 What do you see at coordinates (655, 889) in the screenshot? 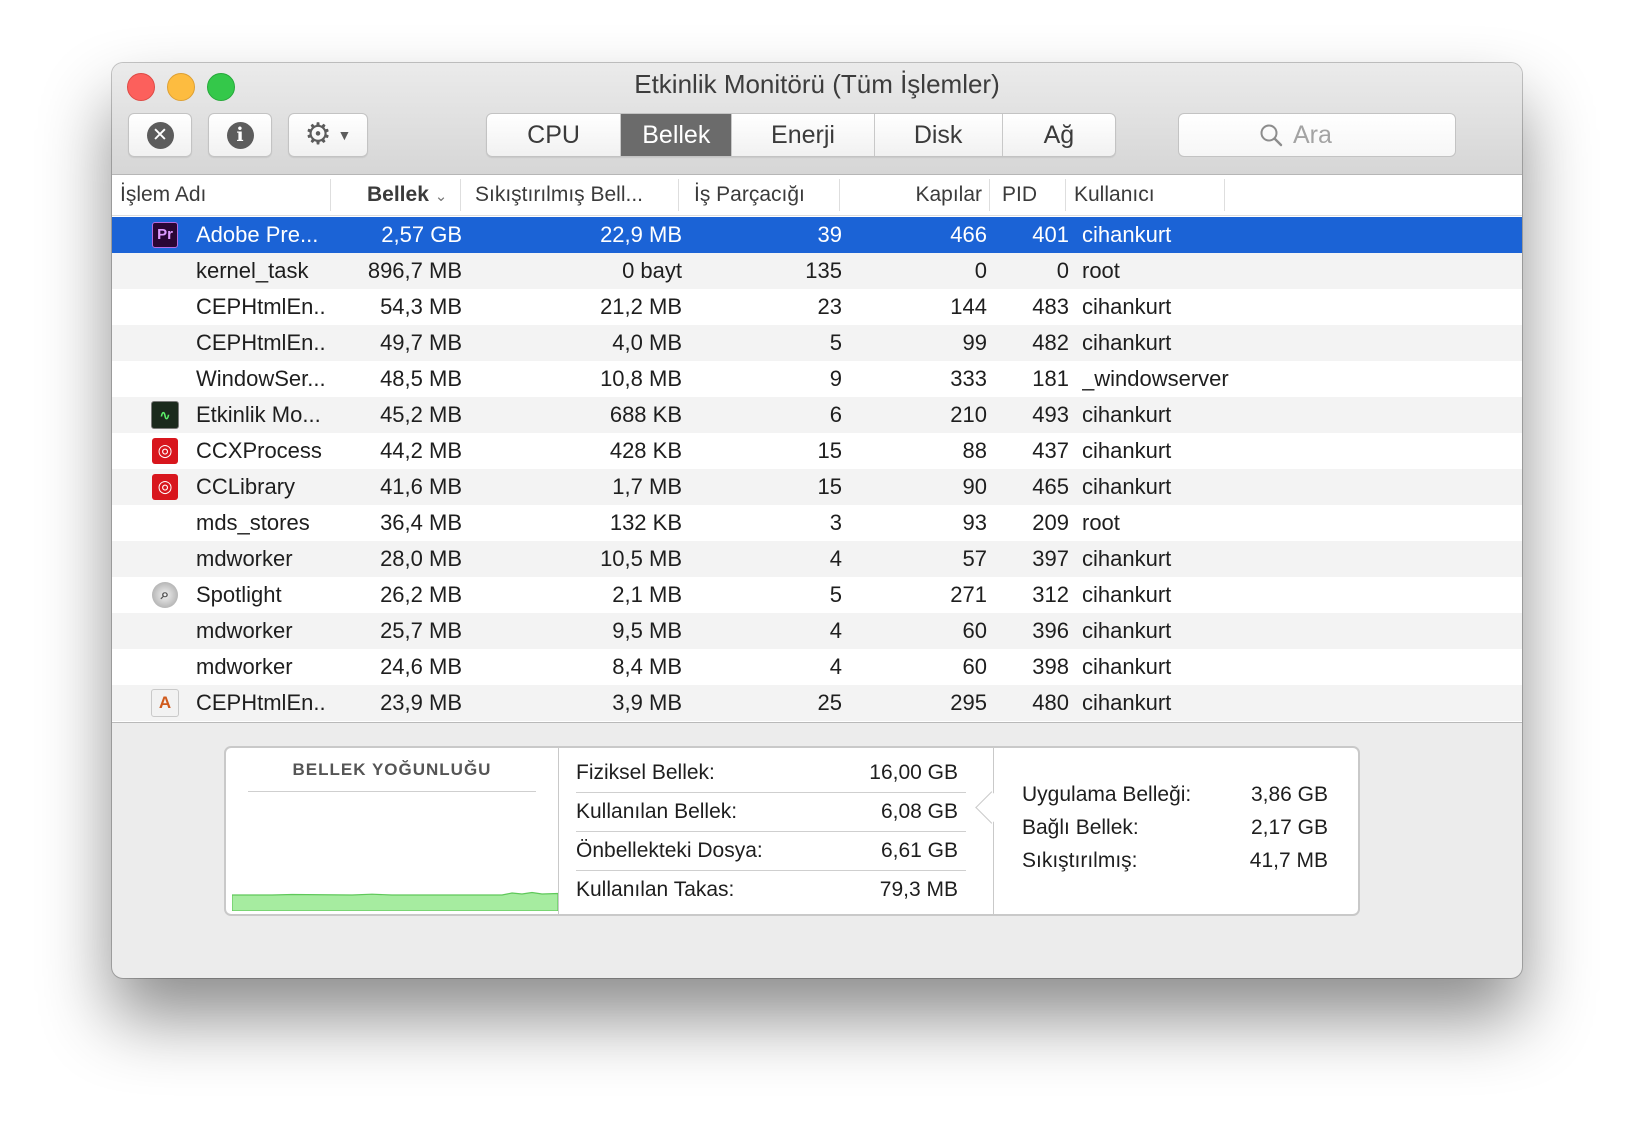
I see `stat-label: Kullanılan Takas:` at bounding box center [655, 889].